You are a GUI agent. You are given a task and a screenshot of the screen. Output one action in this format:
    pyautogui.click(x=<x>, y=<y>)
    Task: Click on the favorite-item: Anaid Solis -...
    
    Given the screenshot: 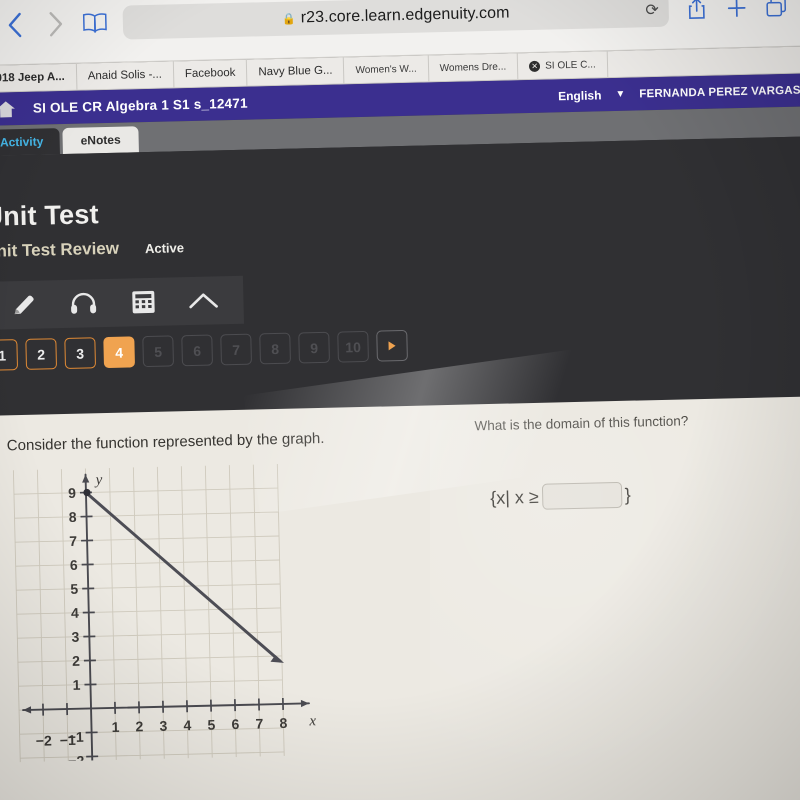 What is the action you would take?
    pyautogui.click(x=125, y=75)
    